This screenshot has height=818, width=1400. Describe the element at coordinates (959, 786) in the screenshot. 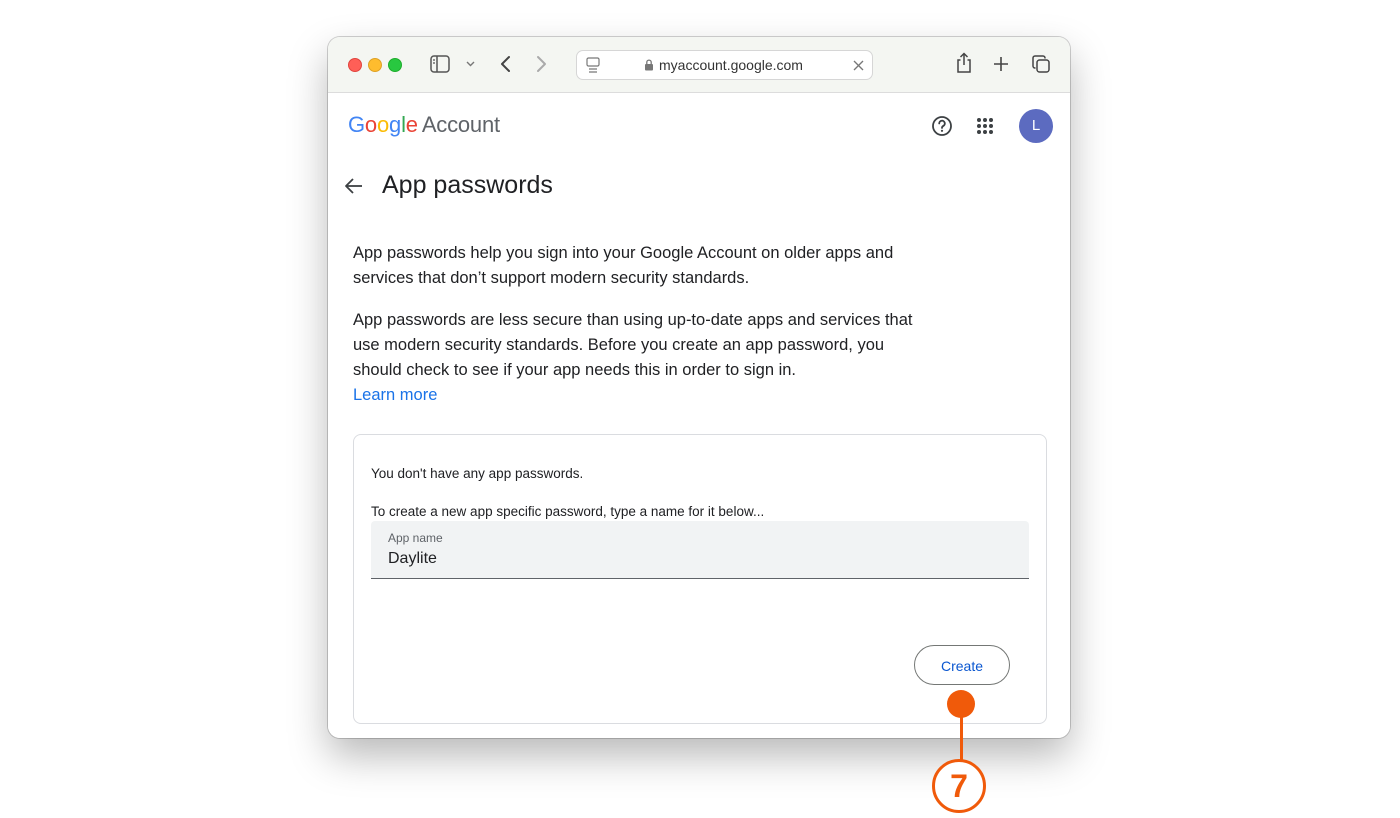

I see `step-number-callout: 7` at that location.